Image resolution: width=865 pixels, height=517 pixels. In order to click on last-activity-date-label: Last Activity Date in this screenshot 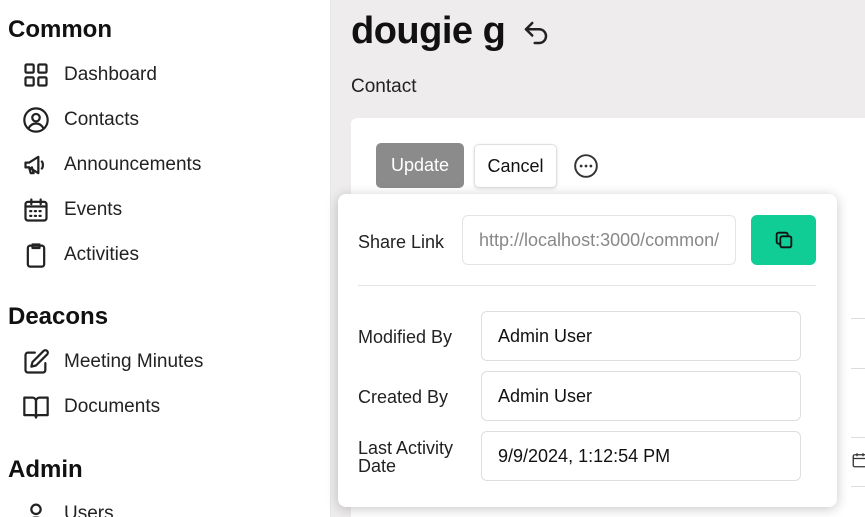, I will do `click(405, 457)`.